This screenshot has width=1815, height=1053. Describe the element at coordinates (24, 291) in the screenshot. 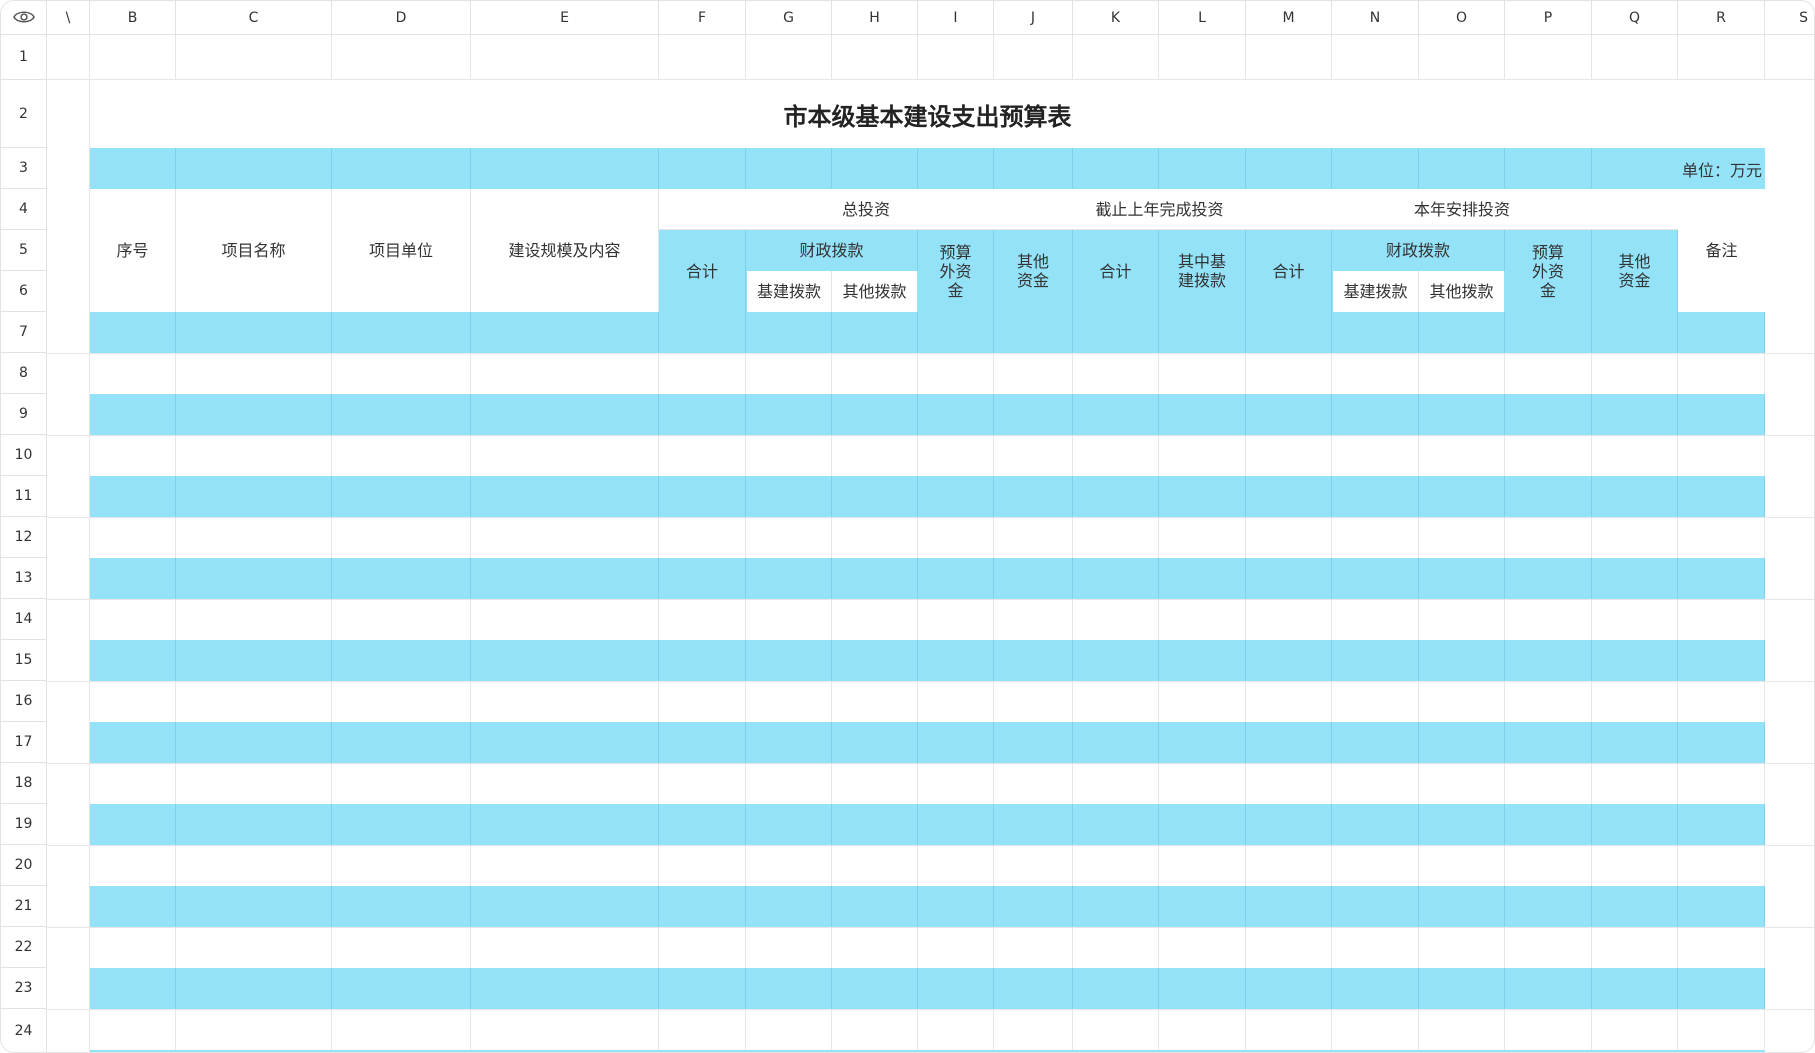

I see `row-header-6: 6` at that location.